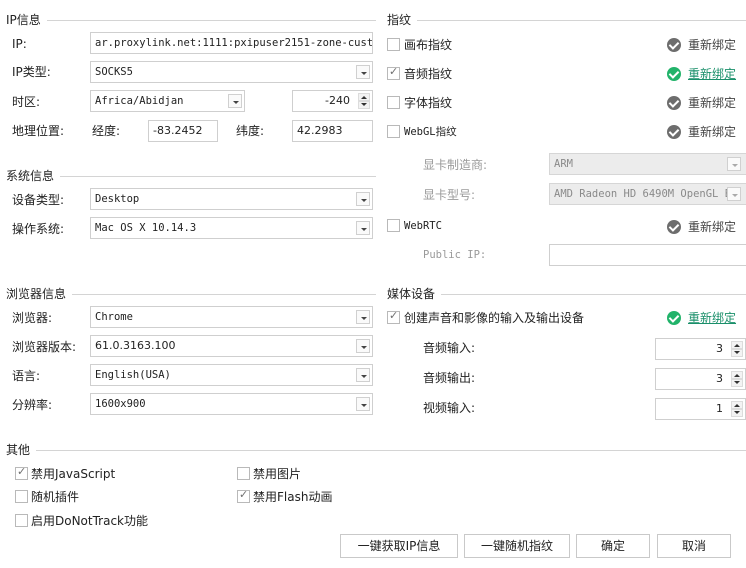  I want to click on browser-version-select: 61.0.3163.100, so click(231, 346).